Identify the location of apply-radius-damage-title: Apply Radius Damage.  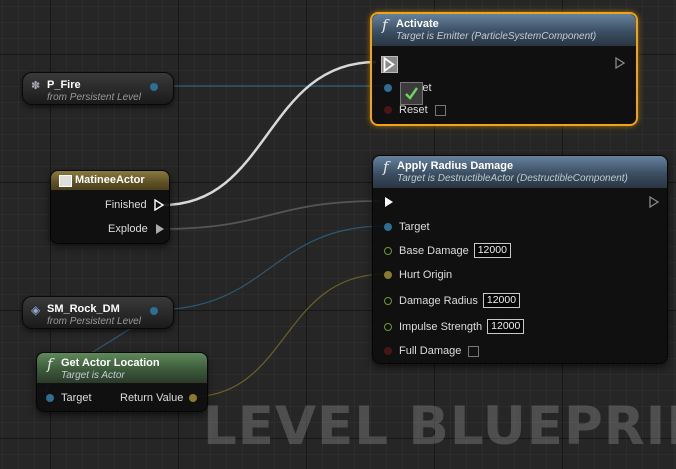
(455, 166).